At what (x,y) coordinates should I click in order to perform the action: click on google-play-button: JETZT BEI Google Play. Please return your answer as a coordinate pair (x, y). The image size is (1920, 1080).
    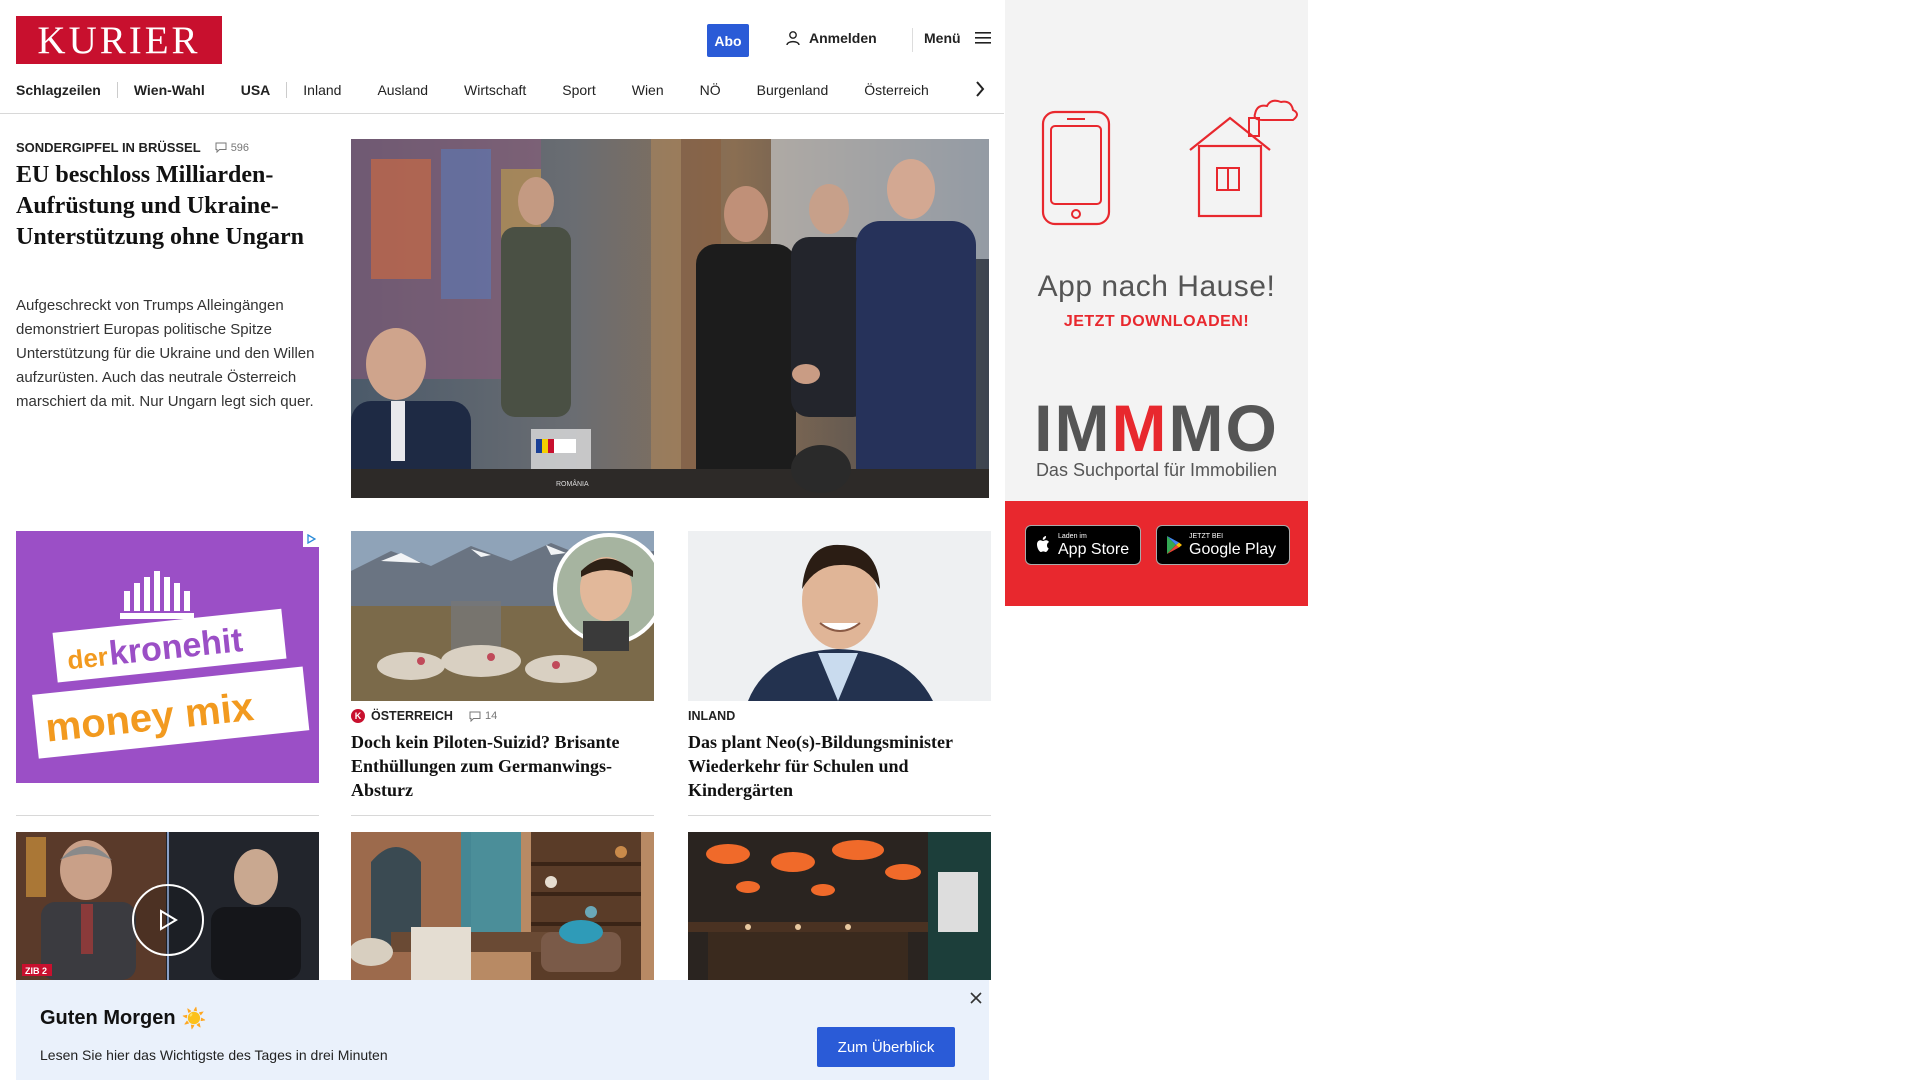
    Looking at the image, I should click on (1223, 545).